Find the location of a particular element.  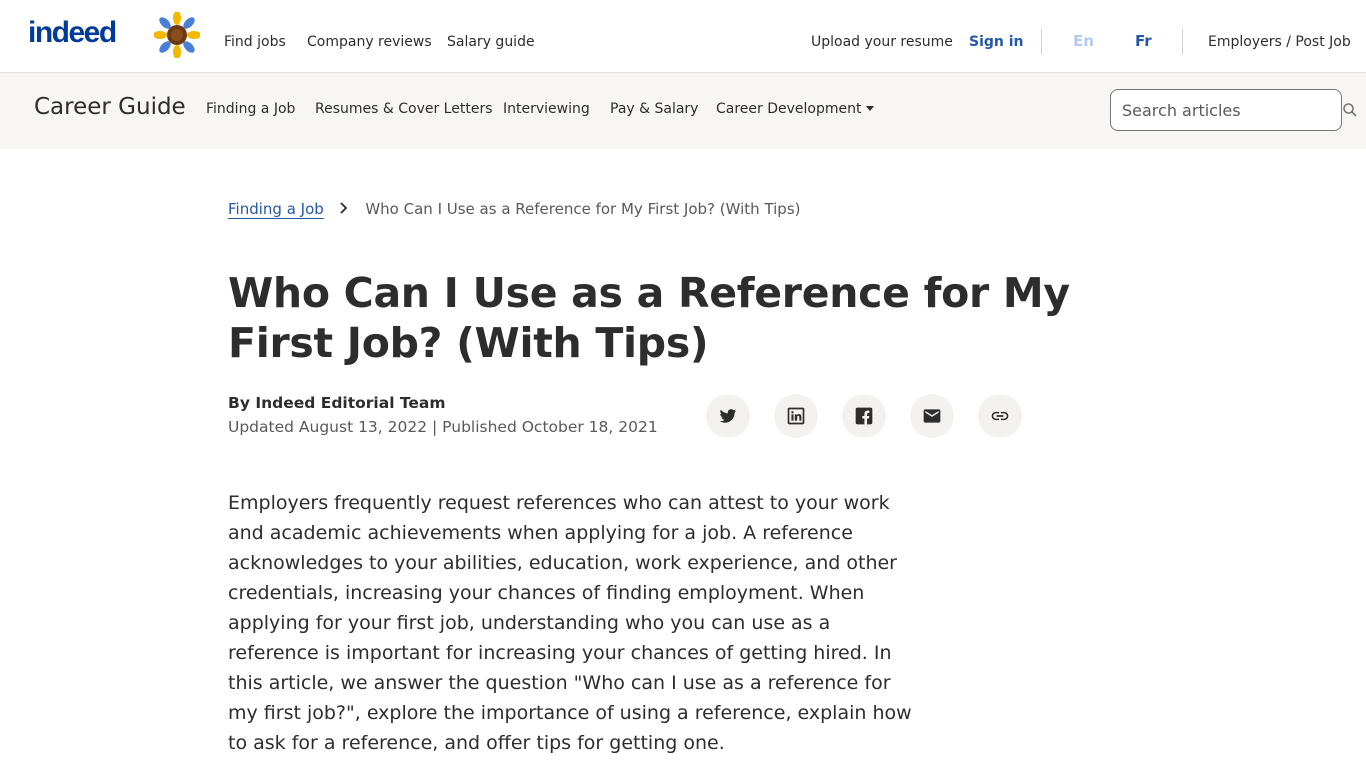

upload-resume-link: Upload your resume is located at coordinates (882, 42).